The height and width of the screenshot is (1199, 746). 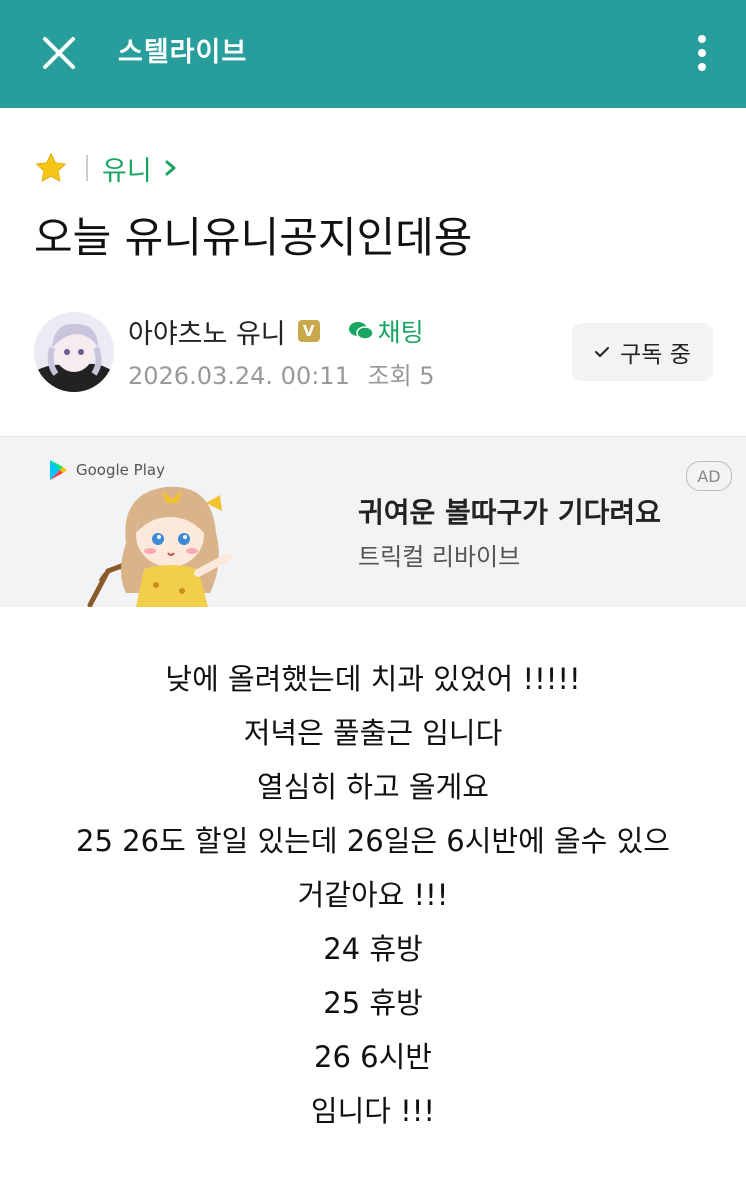 What do you see at coordinates (439, 557) in the screenshot?
I see `ad-subtitle: 트릭컬 리바이브` at bounding box center [439, 557].